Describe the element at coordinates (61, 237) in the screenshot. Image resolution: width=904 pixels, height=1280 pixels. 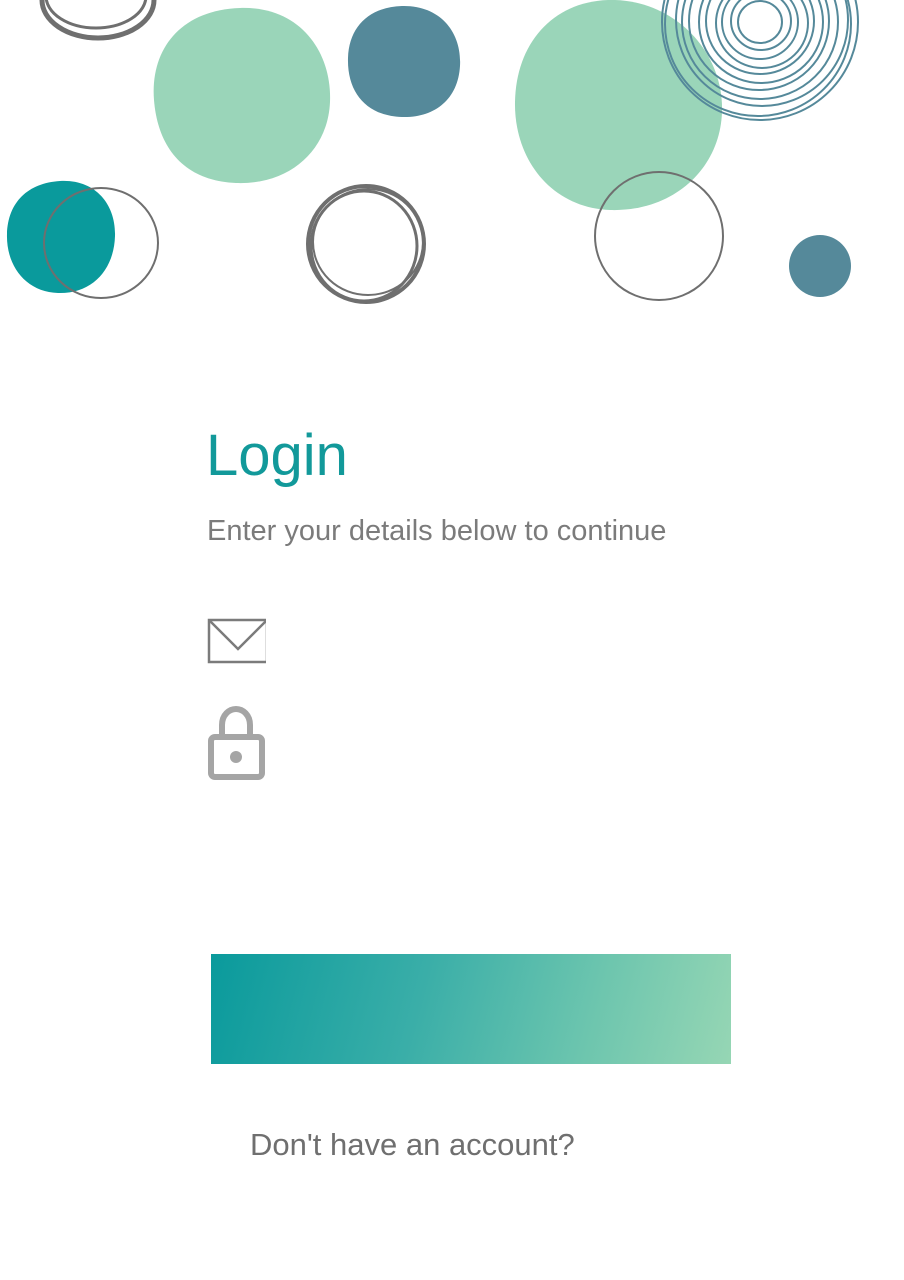
I see `teal-blob-left` at that location.